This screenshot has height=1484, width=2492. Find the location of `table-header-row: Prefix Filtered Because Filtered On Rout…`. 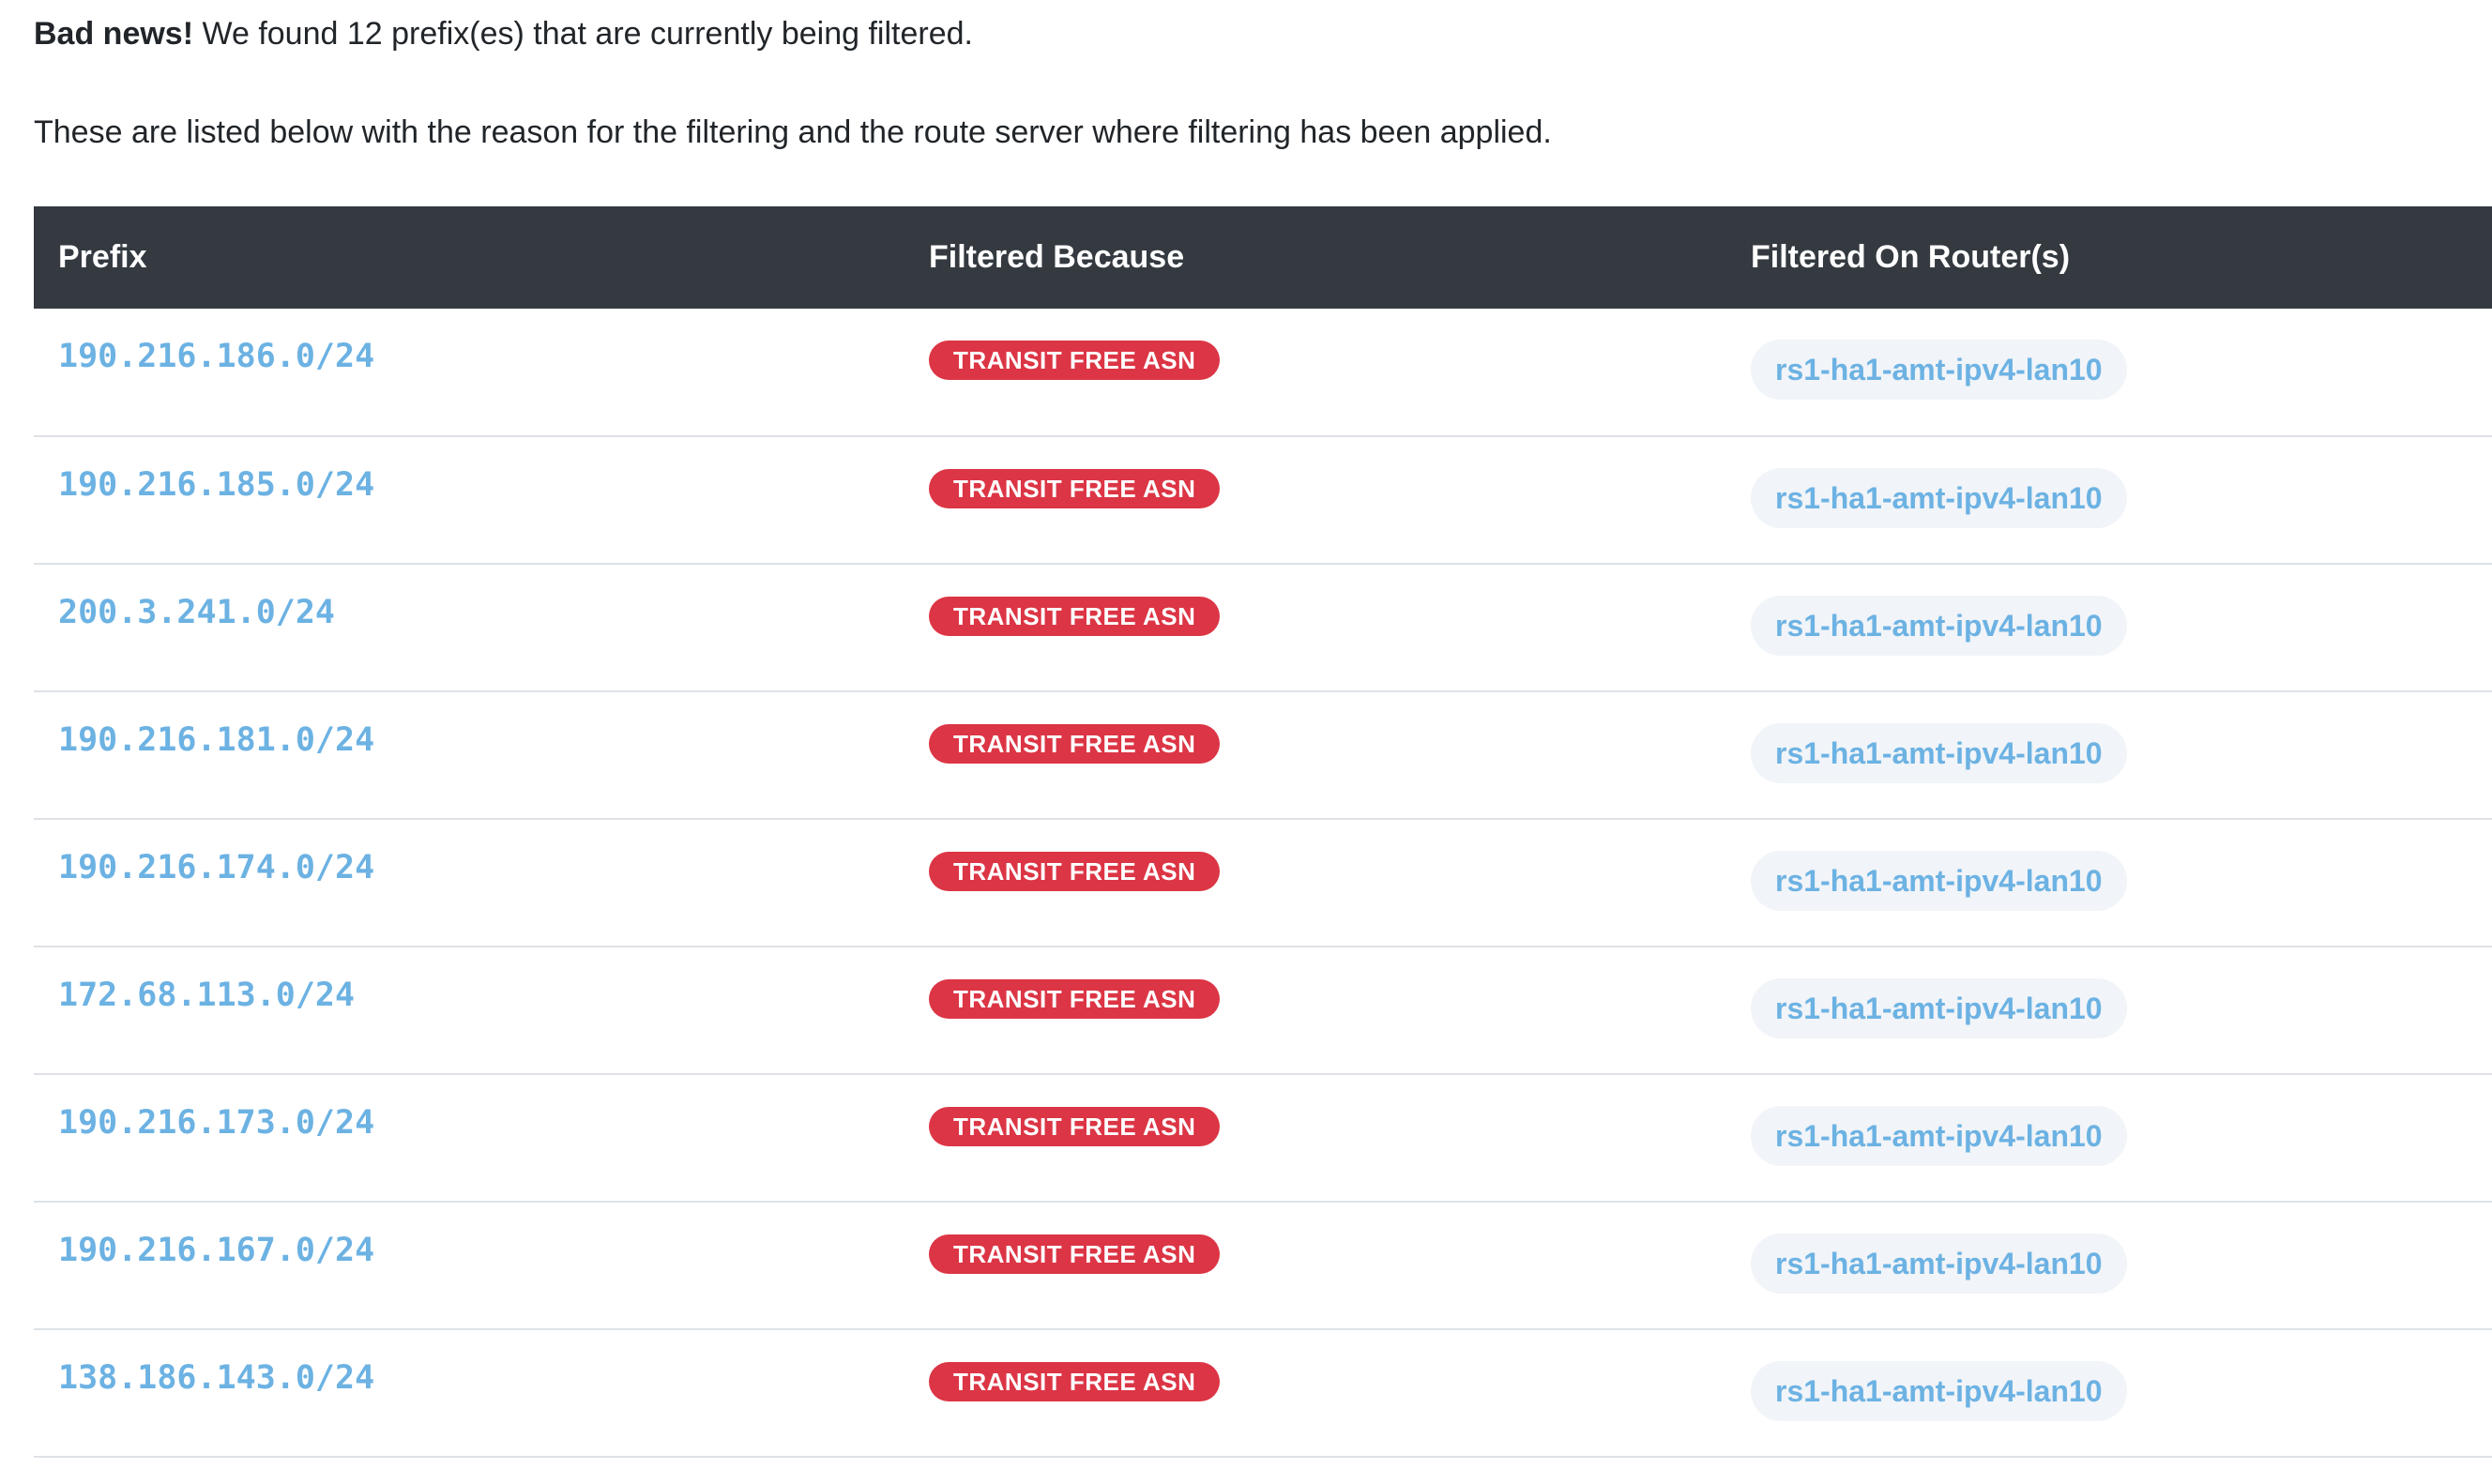

table-header-row: Prefix Filtered Because Filtered On Rout… is located at coordinates (1263, 258).